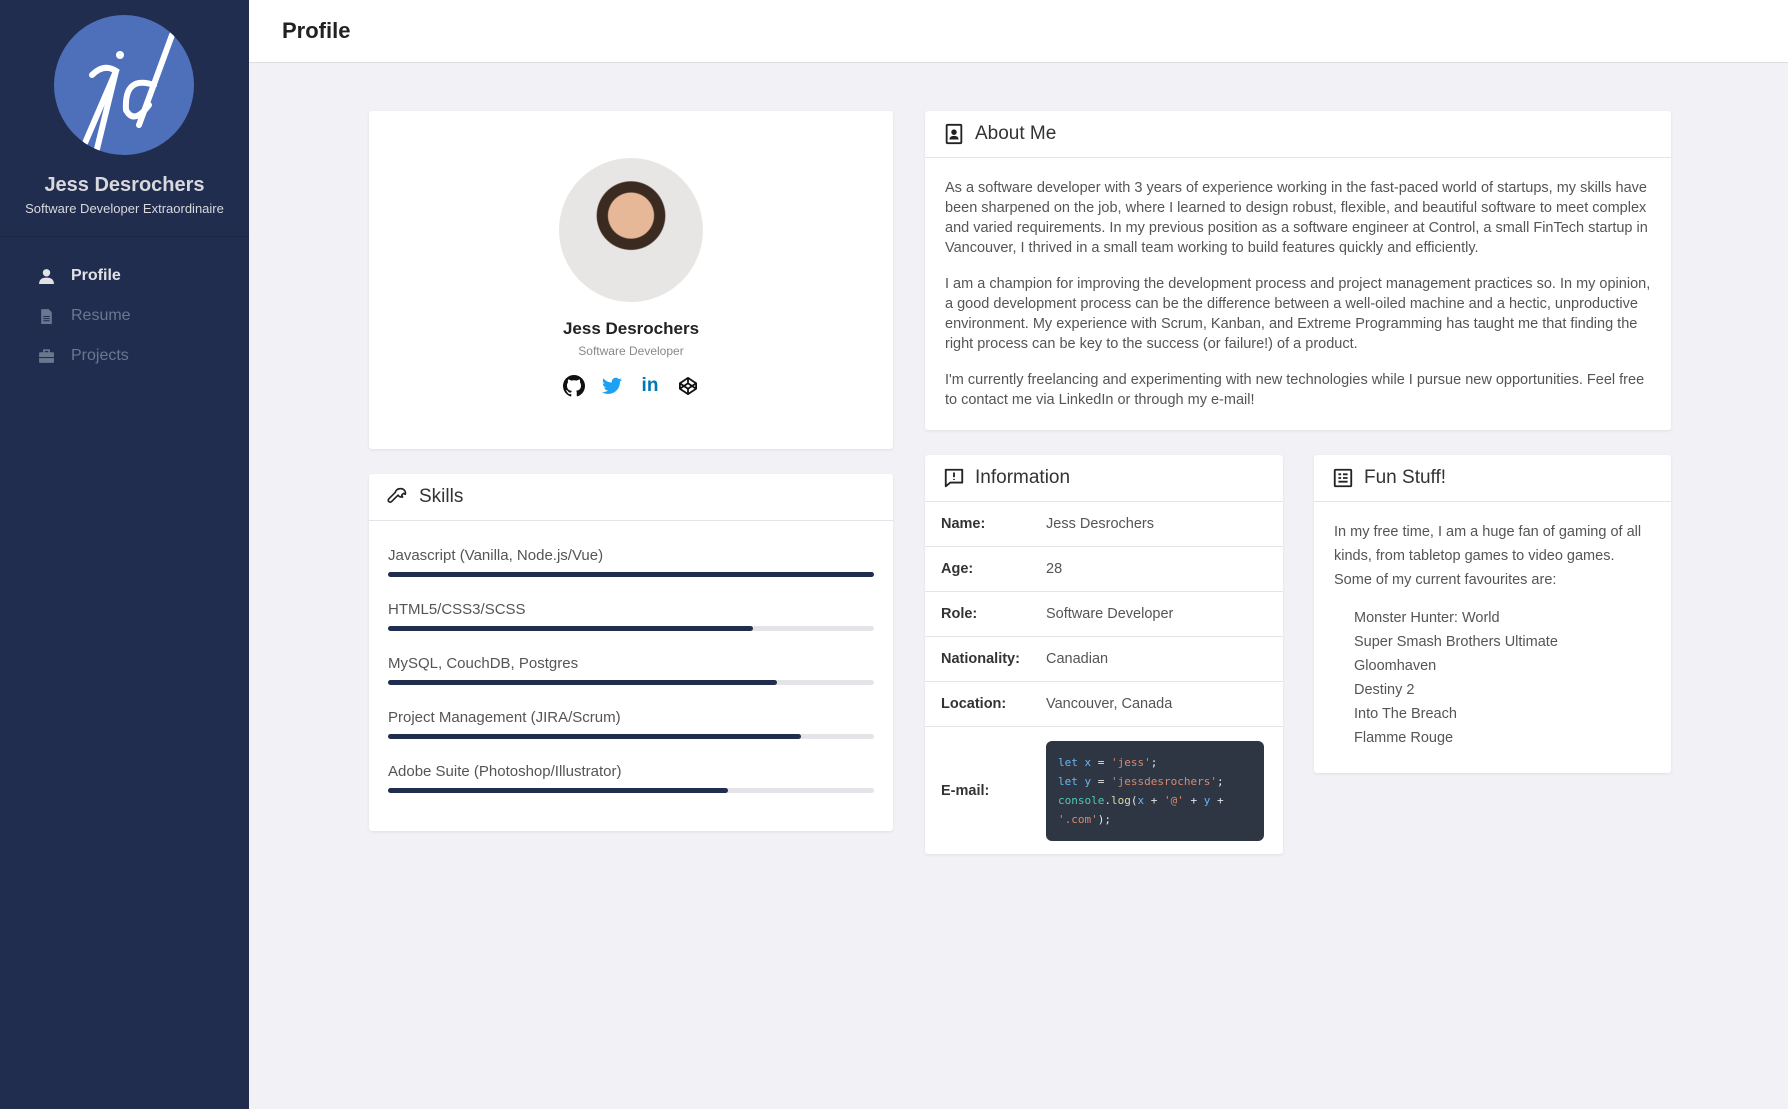  What do you see at coordinates (316, 30) in the screenshot?
I see `page-title: Profile` at bounding box center [316, 30].